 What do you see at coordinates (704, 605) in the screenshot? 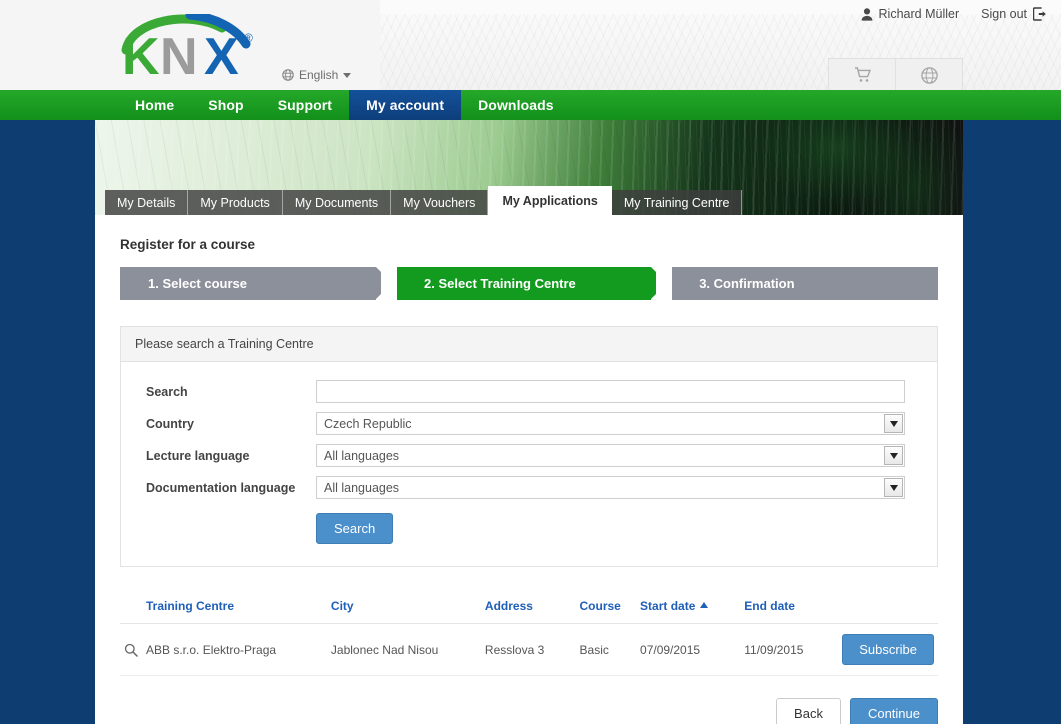
I see `sort-ascending-icon` at bounding box center [704, 605].